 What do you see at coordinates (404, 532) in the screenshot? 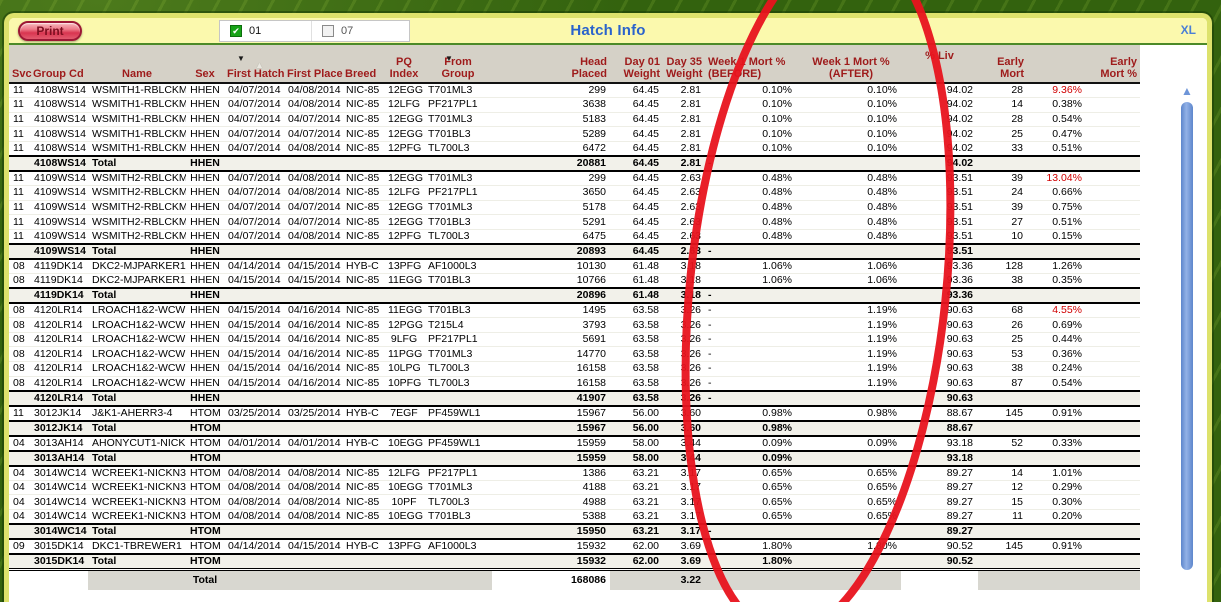
I see `cell-pq_index` at bounding box center [404, 532].